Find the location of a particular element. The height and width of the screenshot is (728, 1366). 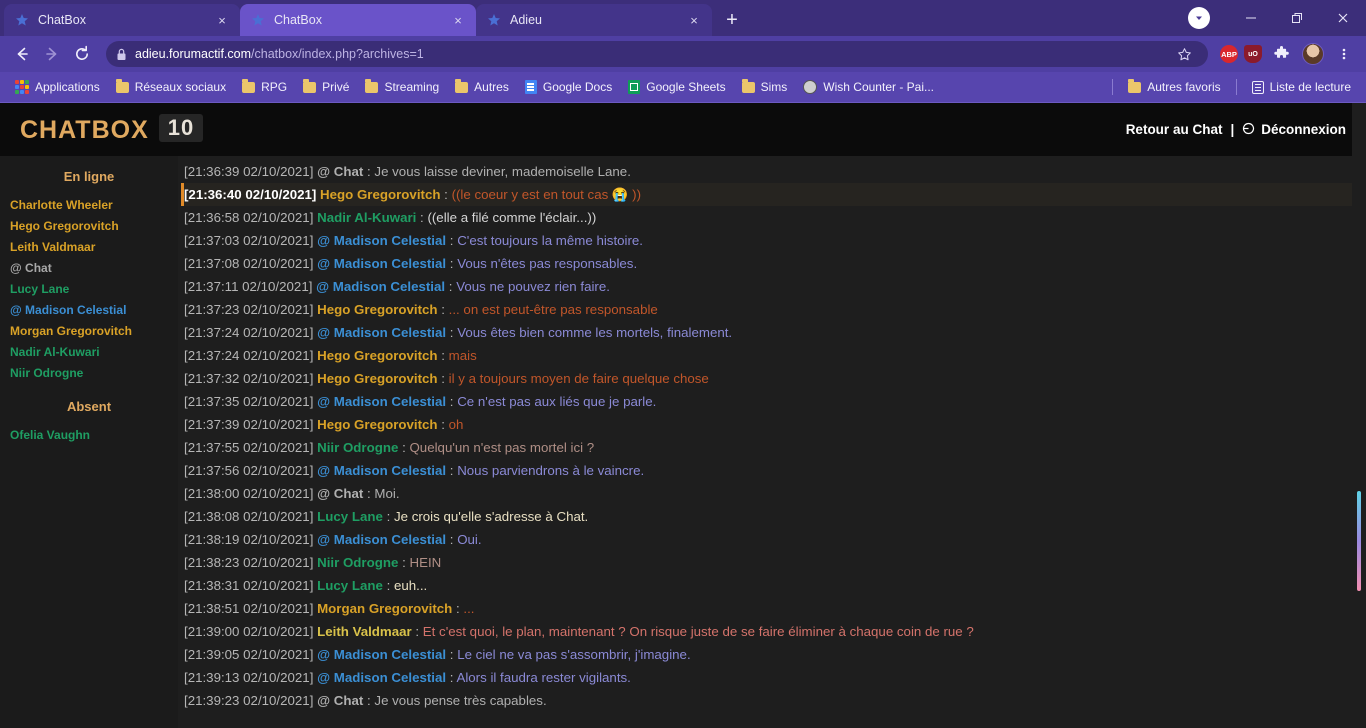

bookmark-label: Autres favoris is located at coordinates (1184, 87).